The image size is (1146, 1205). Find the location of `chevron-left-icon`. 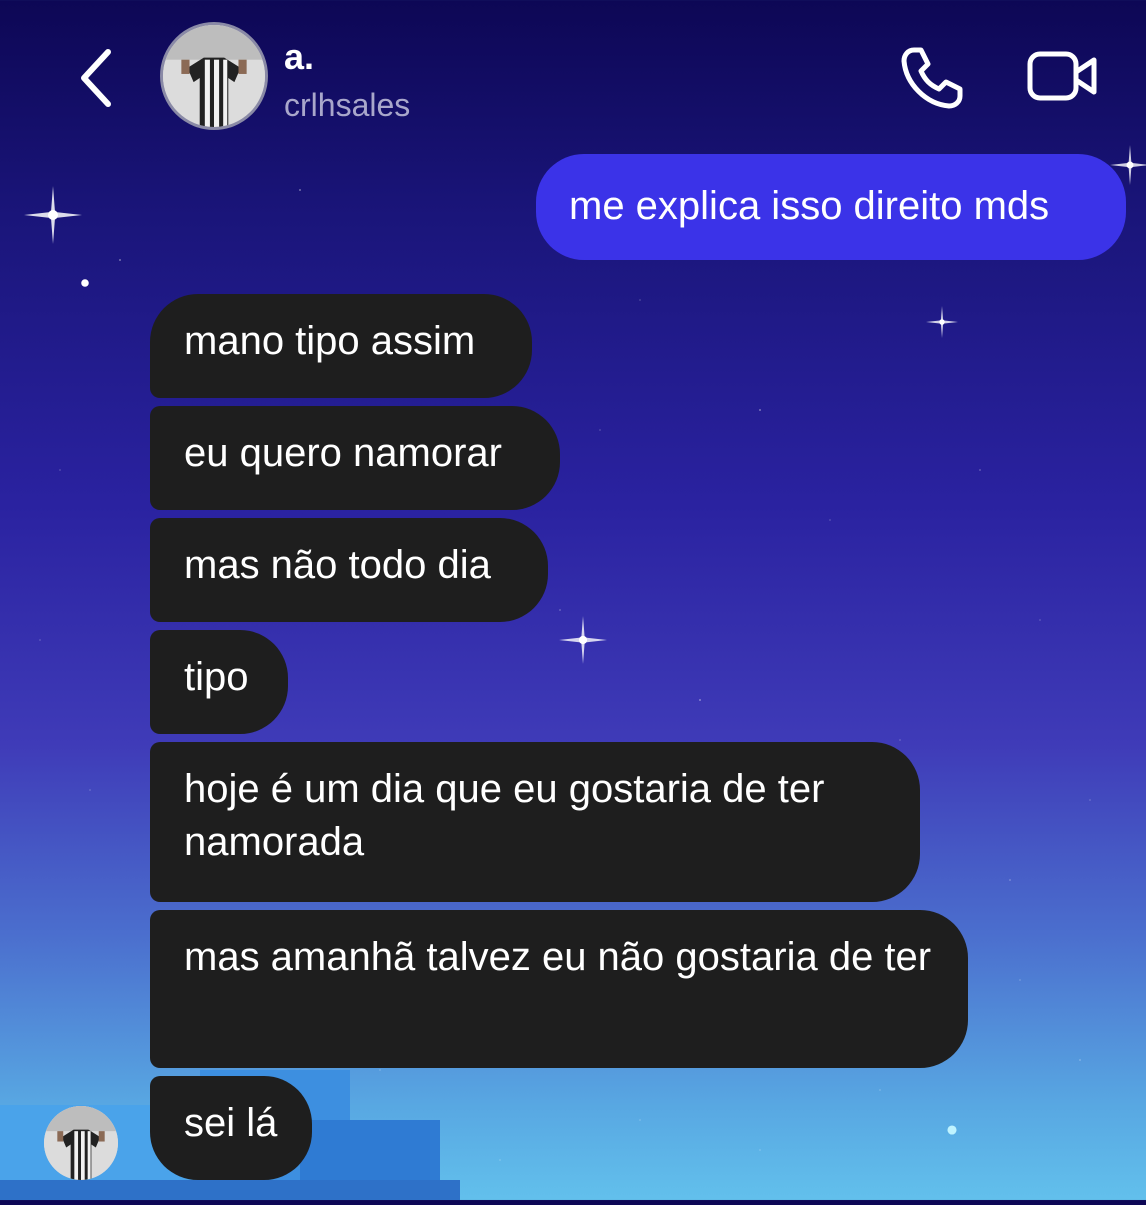

chevron-left-icon is located at coordinates (96, 78).